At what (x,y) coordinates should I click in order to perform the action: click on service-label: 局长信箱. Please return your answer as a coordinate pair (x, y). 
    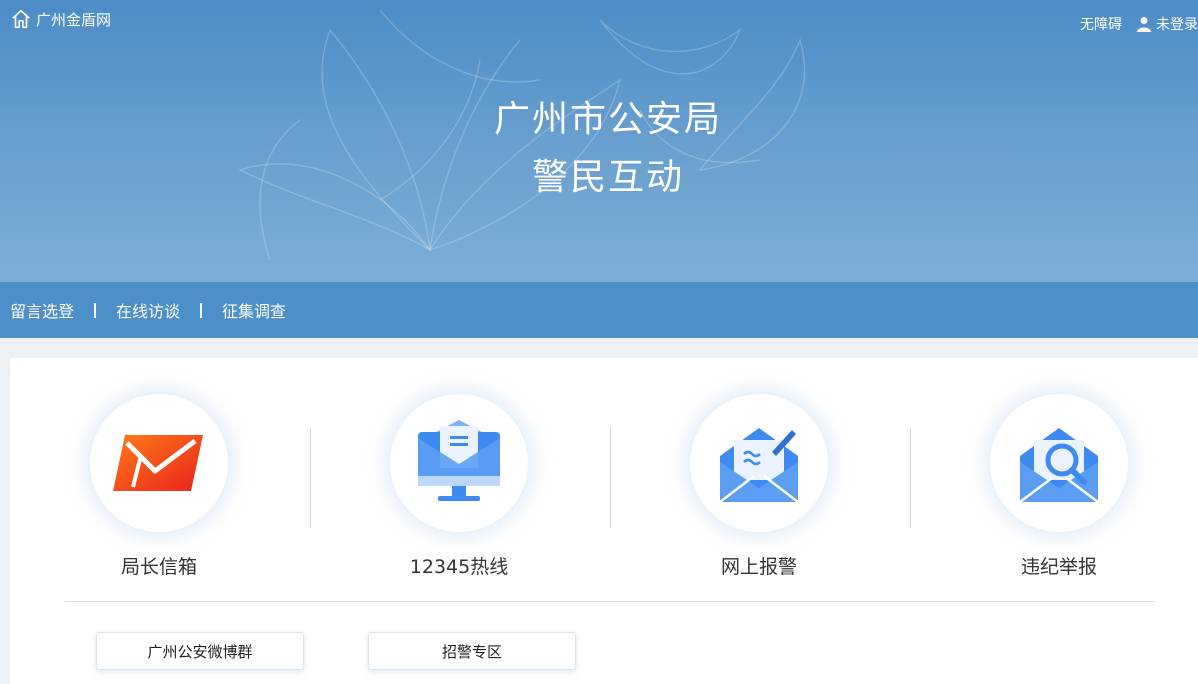
    Looking at the image, I should click on (158, 567).